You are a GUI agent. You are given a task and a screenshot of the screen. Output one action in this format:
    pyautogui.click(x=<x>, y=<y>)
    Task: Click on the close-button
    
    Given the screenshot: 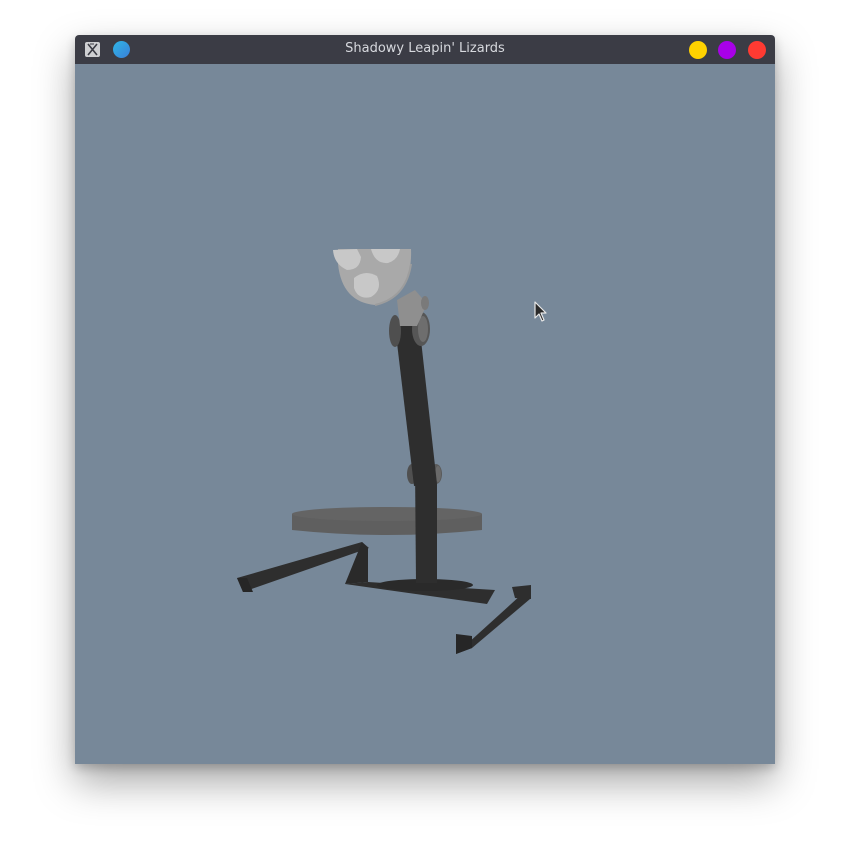 What is the action you would take?
    pyautogui.click(x=757, y=50)
    